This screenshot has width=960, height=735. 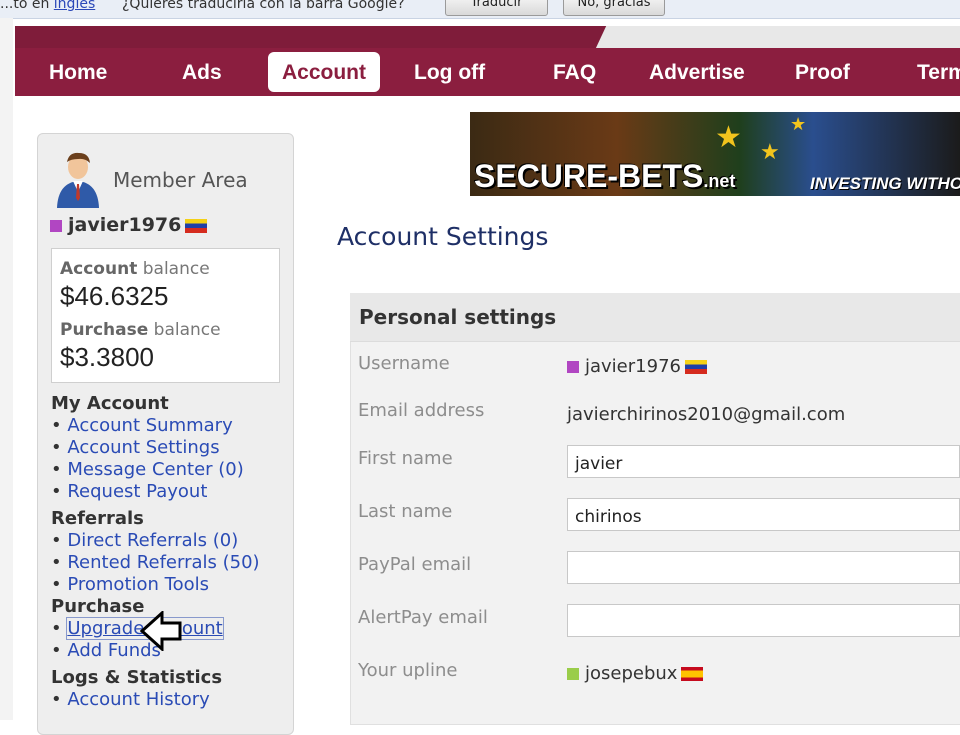 I want to click on alertpay-email-label: AlertPay email, so click(x=423, y=617).